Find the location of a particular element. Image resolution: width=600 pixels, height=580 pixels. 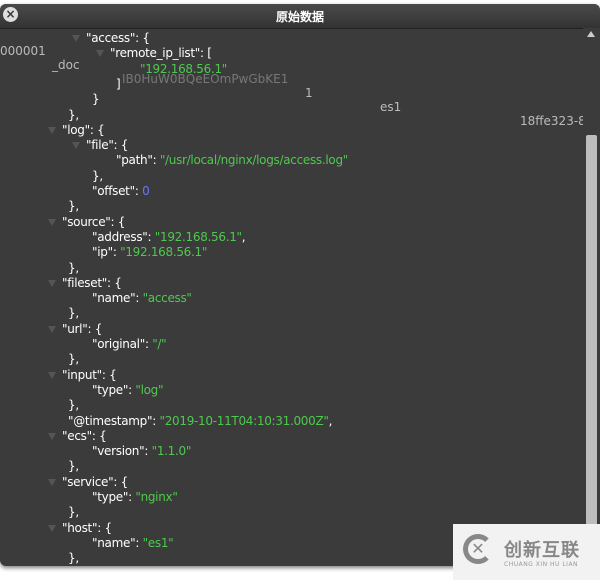

json-line: "ip": "192.168.56.1" is located at coordinates (149, 252).